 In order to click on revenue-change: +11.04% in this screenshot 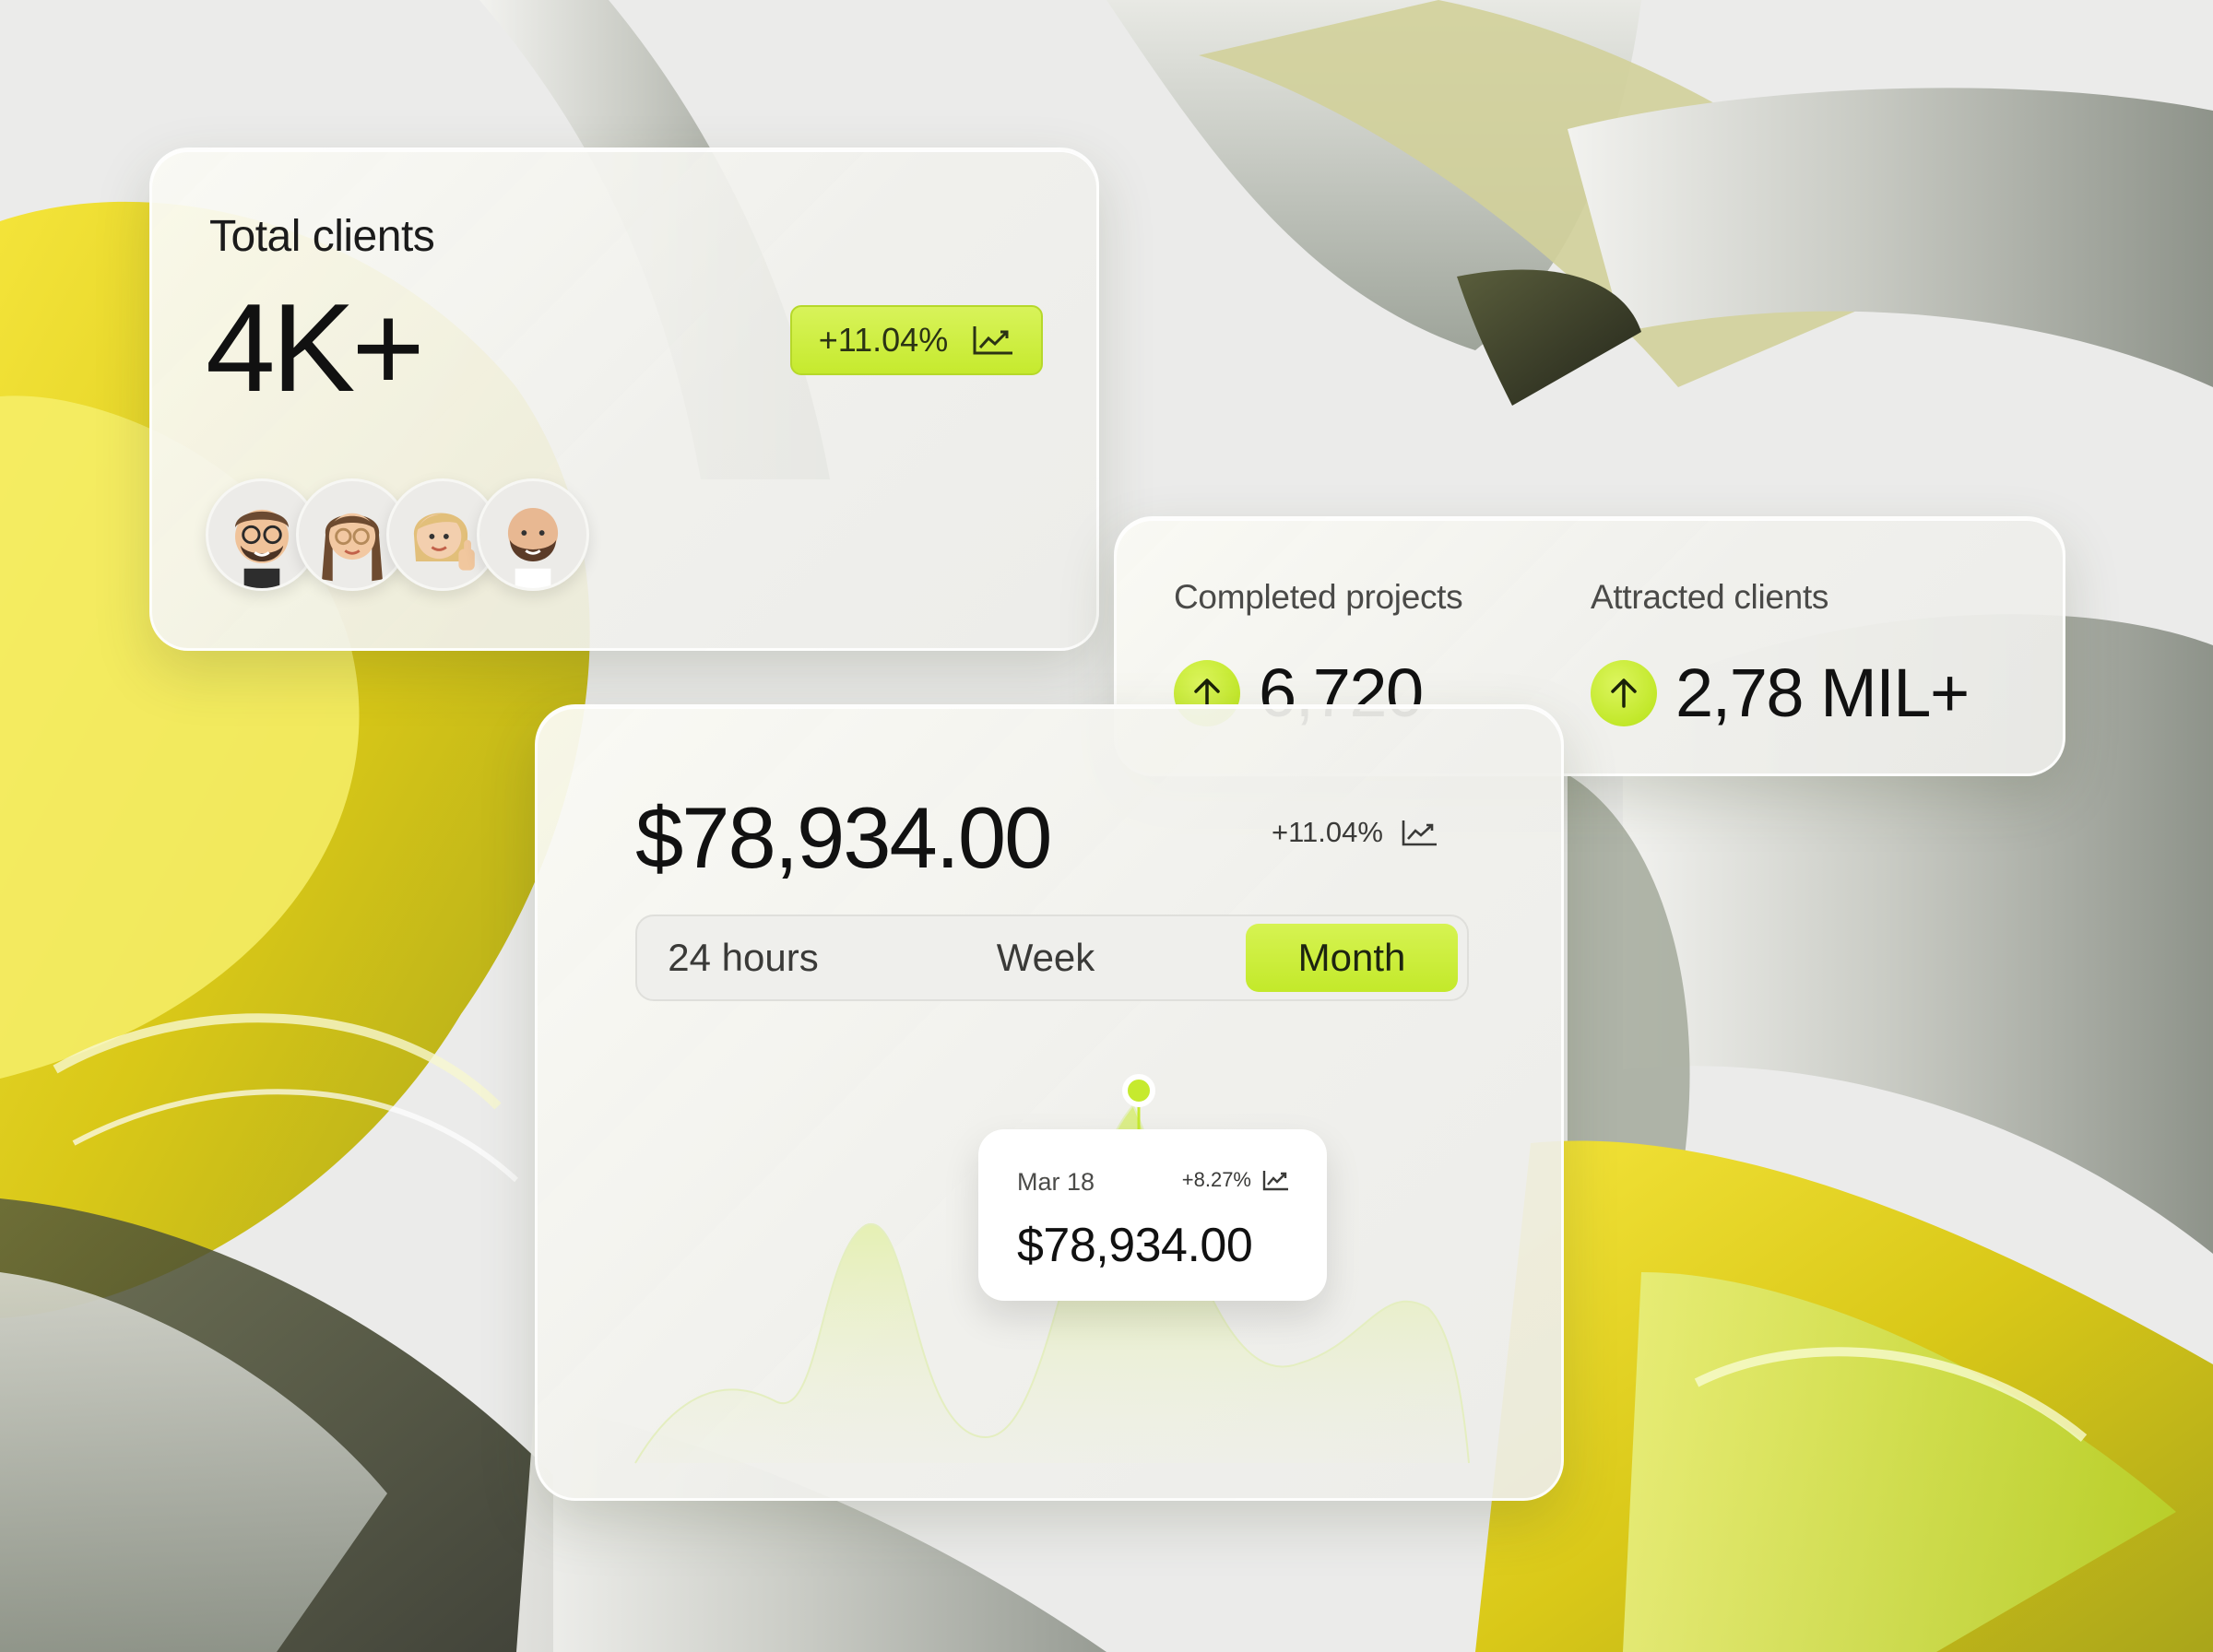, I will do `click(1355, 832)`.